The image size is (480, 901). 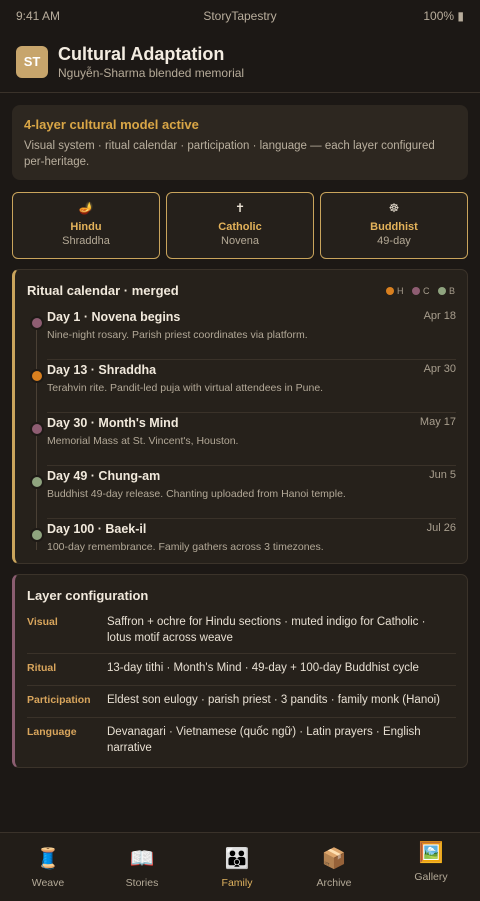 I want to click on framed-picture-icon: 🖼️, so click(x=431, y=853).